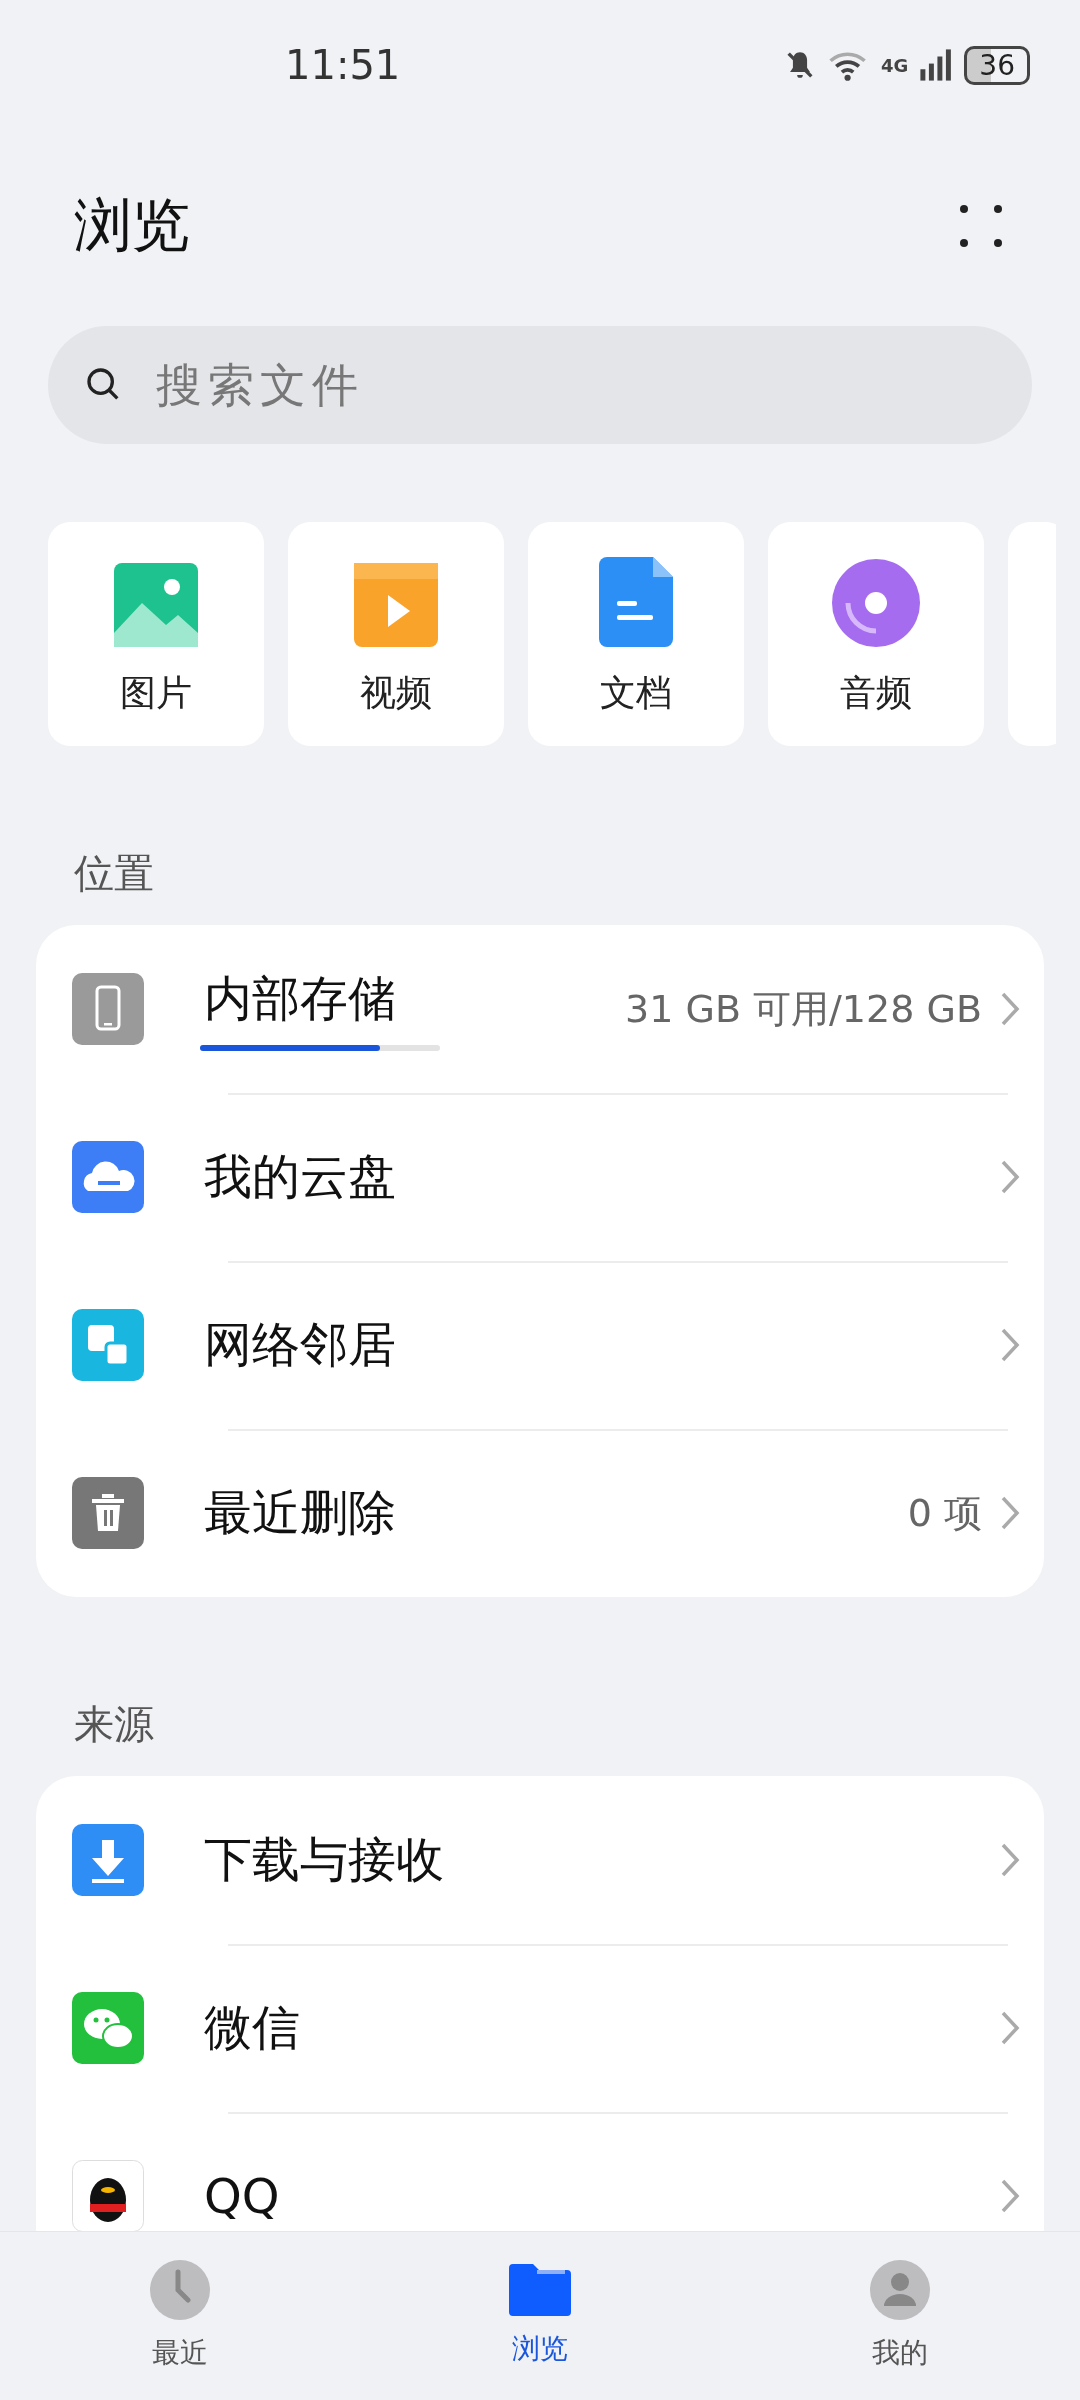 Image resolution: width=1080 pixels, height=2400 pixels. What do you see at coordinates (546, 1513) in the screenshot?
I see `list-item: 最近删除 0 项` at bounding box center [546, 1513].